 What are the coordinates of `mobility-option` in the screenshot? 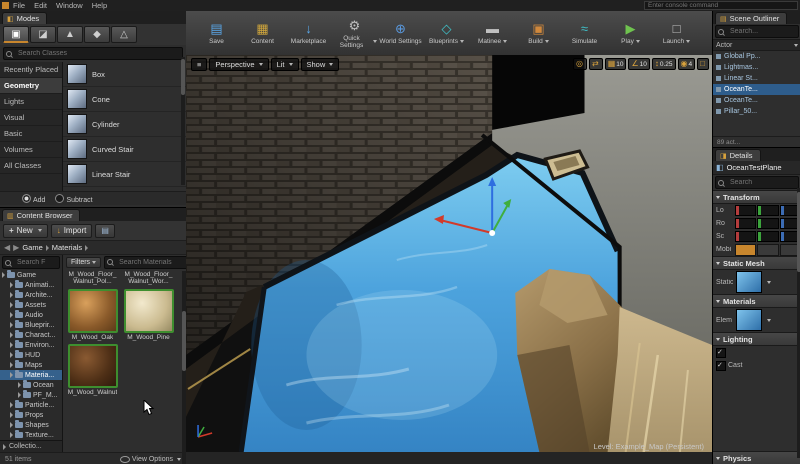 It's located at (768, 249).